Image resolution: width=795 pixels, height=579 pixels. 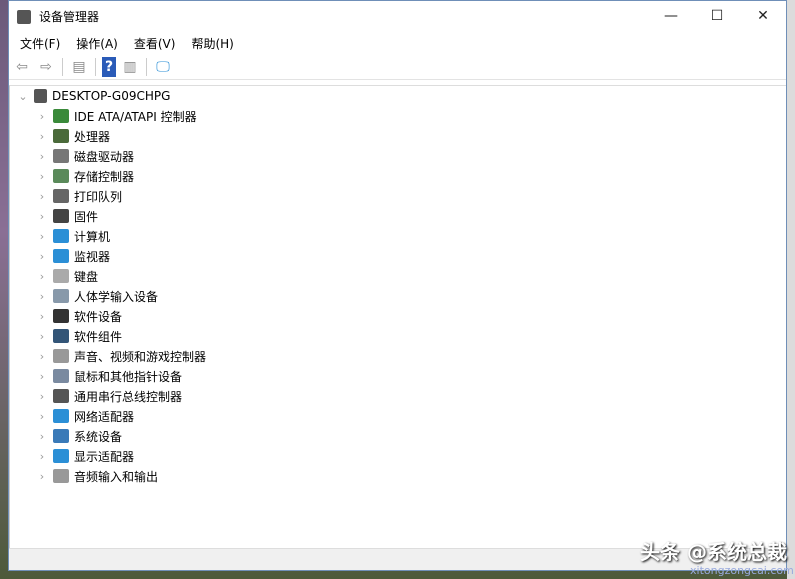 I want to click on properties-icon: ▥, so click(x=130, y=67).